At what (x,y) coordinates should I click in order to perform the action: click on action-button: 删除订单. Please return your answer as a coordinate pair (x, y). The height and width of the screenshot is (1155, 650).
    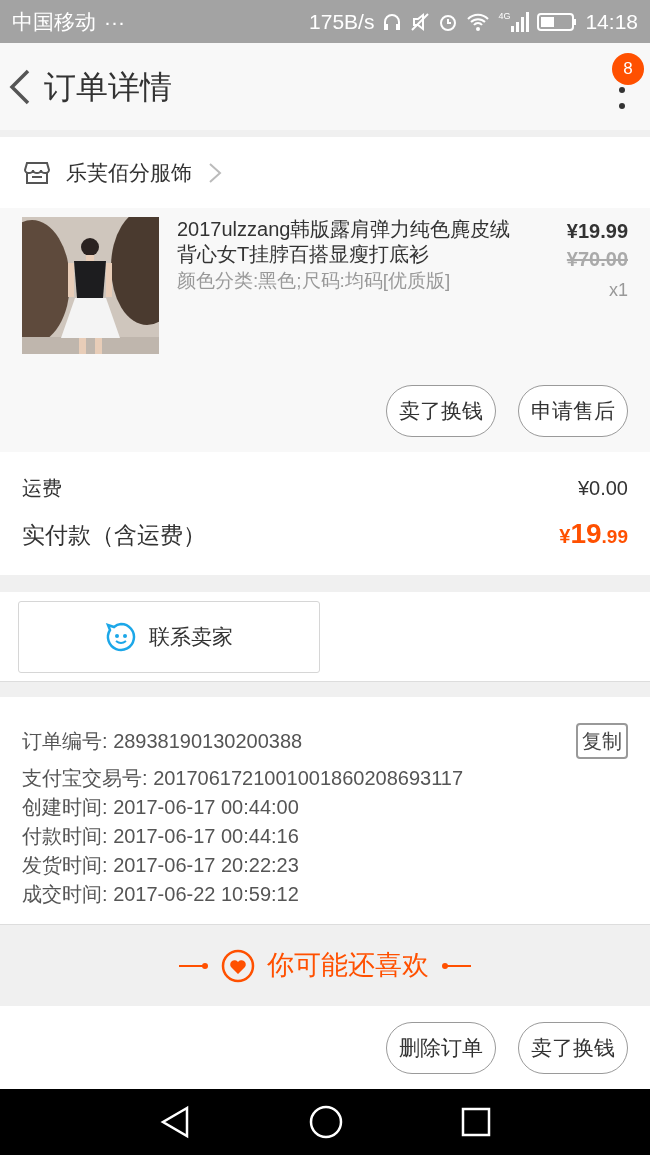
    Looking at the image, I should click on (441, 1047).